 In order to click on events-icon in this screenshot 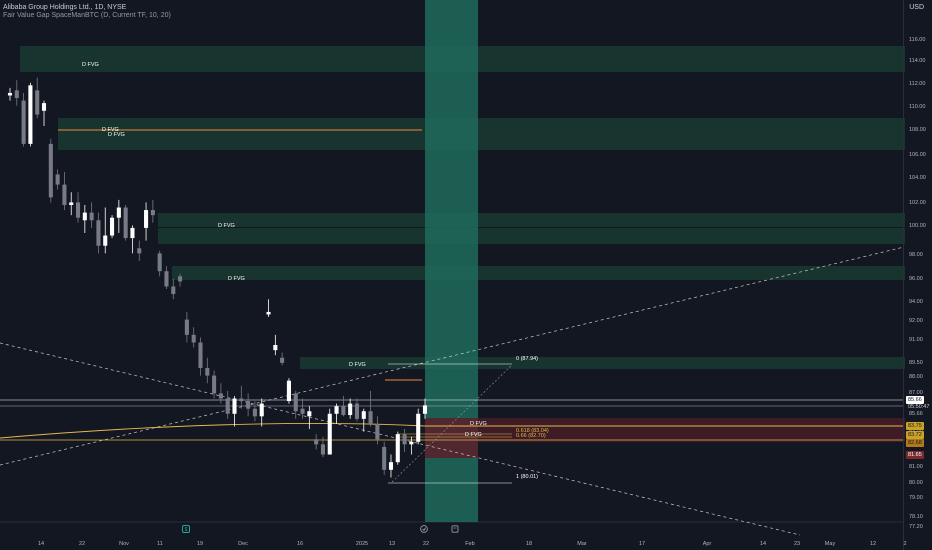, I will do `click(455, 529)`.